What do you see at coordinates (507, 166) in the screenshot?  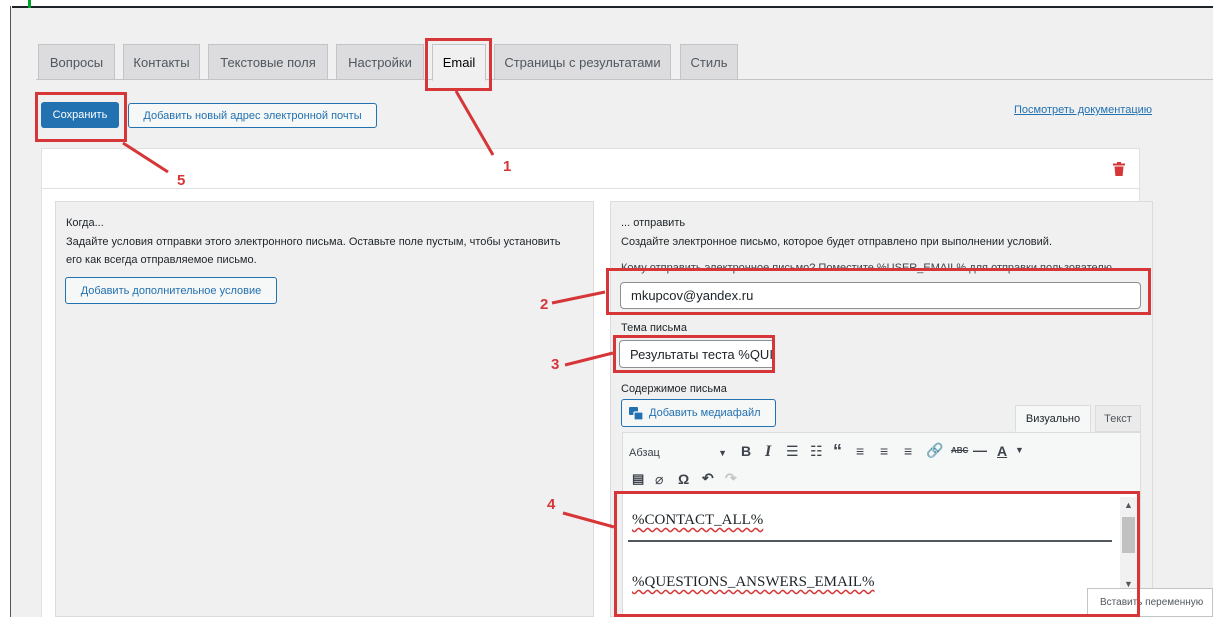 I see `annotation-number-1: 1` at bounding box center [507, 166].